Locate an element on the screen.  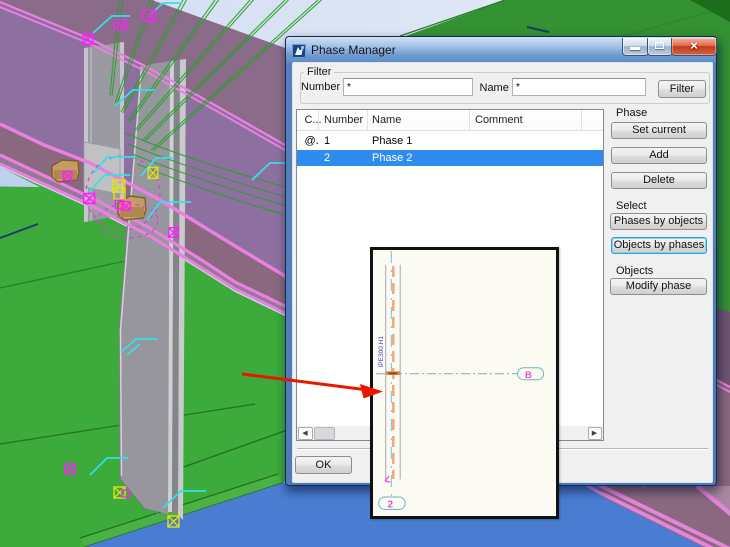
svg-text: B is located at coordinates (528, 375).